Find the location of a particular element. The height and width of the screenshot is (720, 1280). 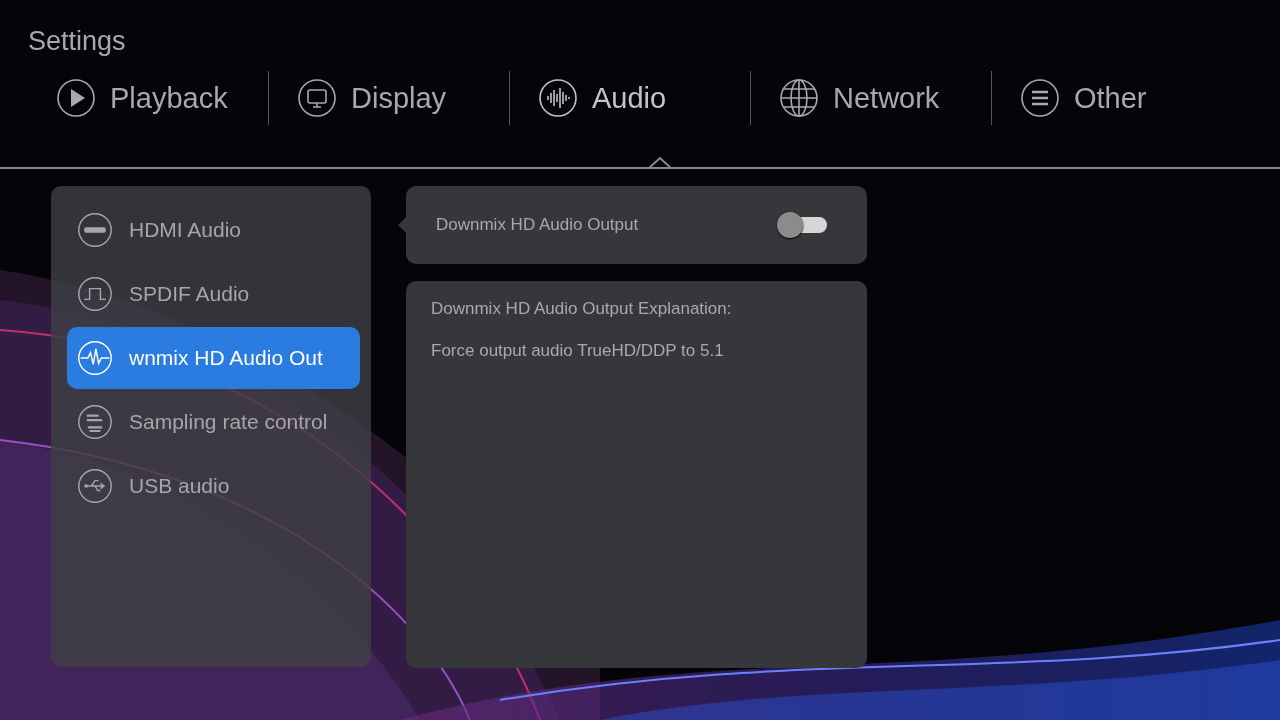

square-wave-icon is located at coordinates (95, 294).